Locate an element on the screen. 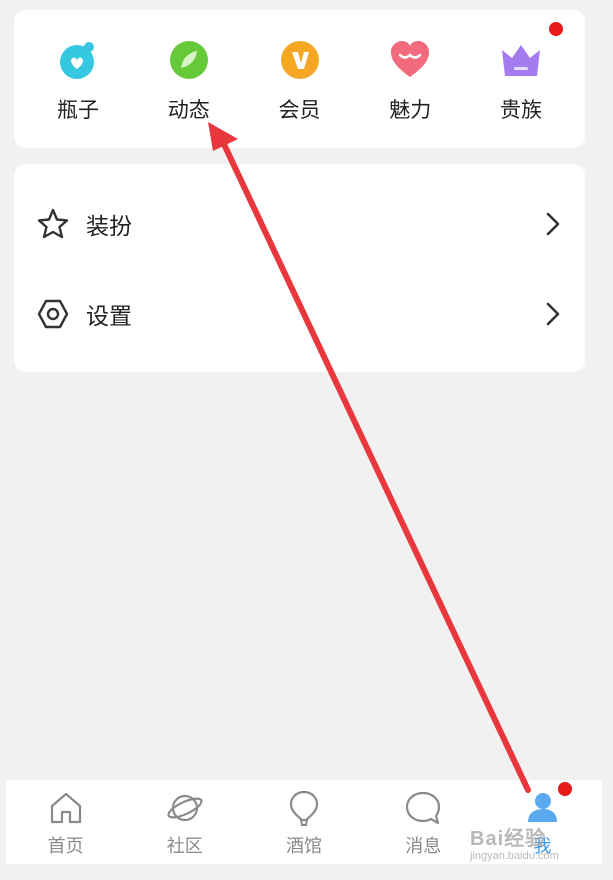 The image size is (613, 880). quick-entry-charm: 魅力 is located at coordinates (410, 79).